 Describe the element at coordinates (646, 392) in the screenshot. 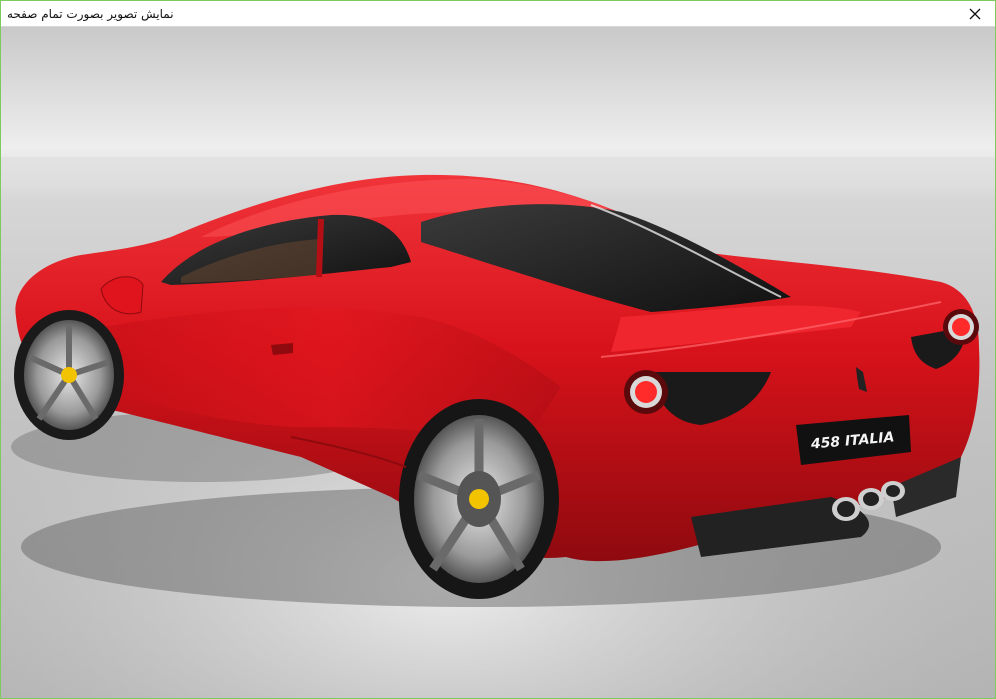

I see `tail-light-left` at that location.